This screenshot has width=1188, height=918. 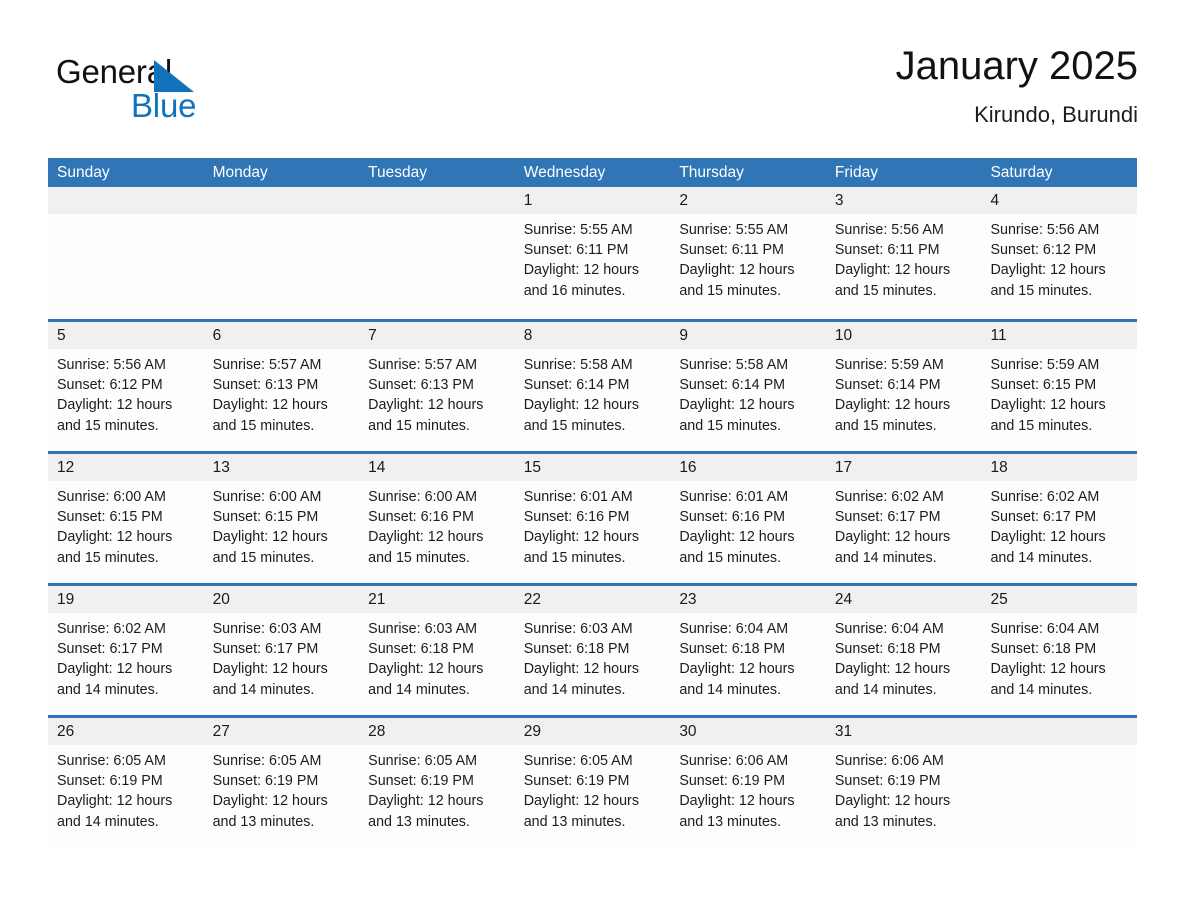 I want to click on sunrise-text: Sunrise: 5:58 AM, so click(x=734, y=365).